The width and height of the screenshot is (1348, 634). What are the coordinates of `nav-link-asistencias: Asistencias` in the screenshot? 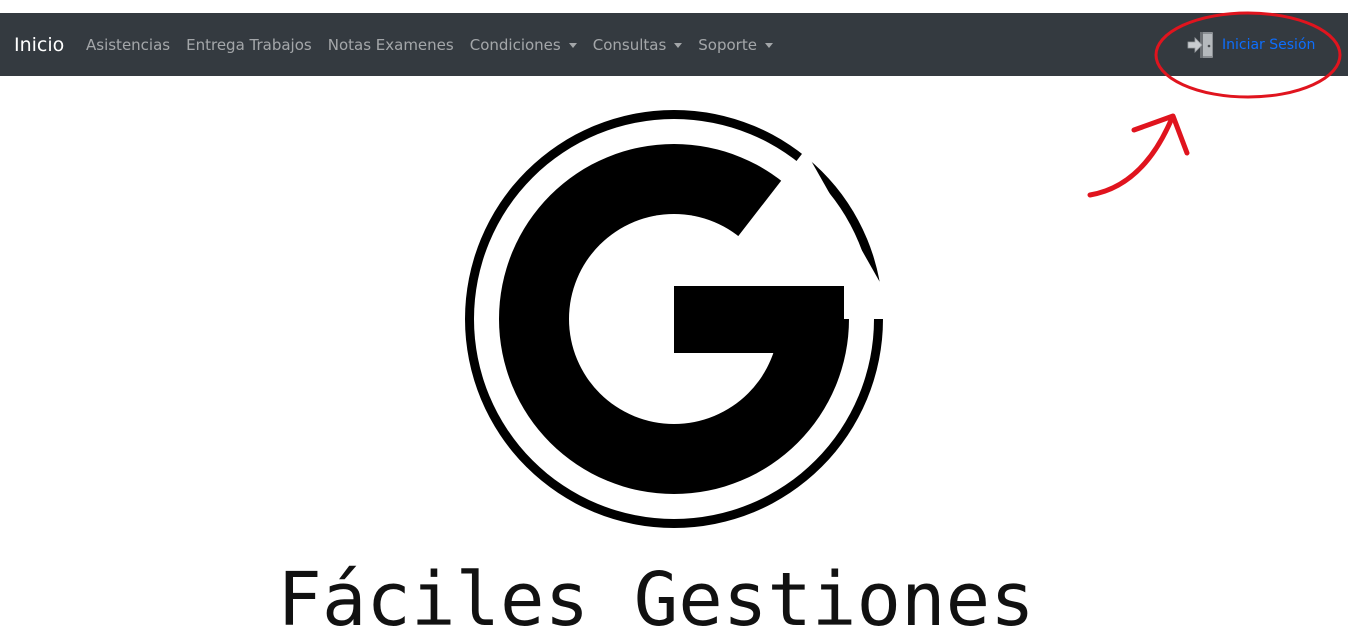 It's located at (128, 45).